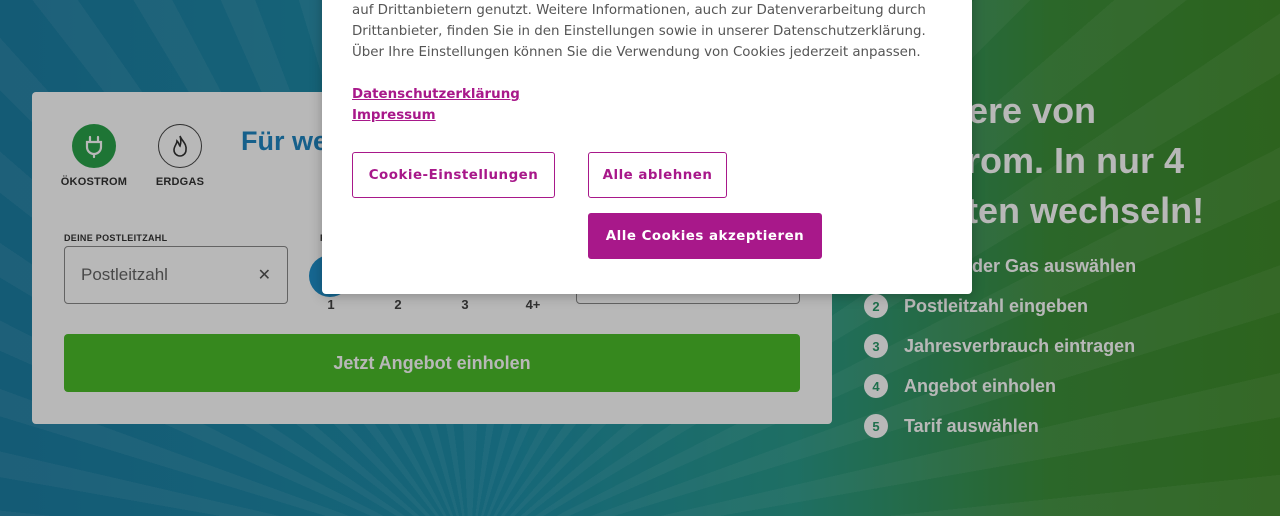 Image resolution: width=1280 pixels, height=516 pixels. I want to click on imprint-link: Impressum, so click(436, 115).